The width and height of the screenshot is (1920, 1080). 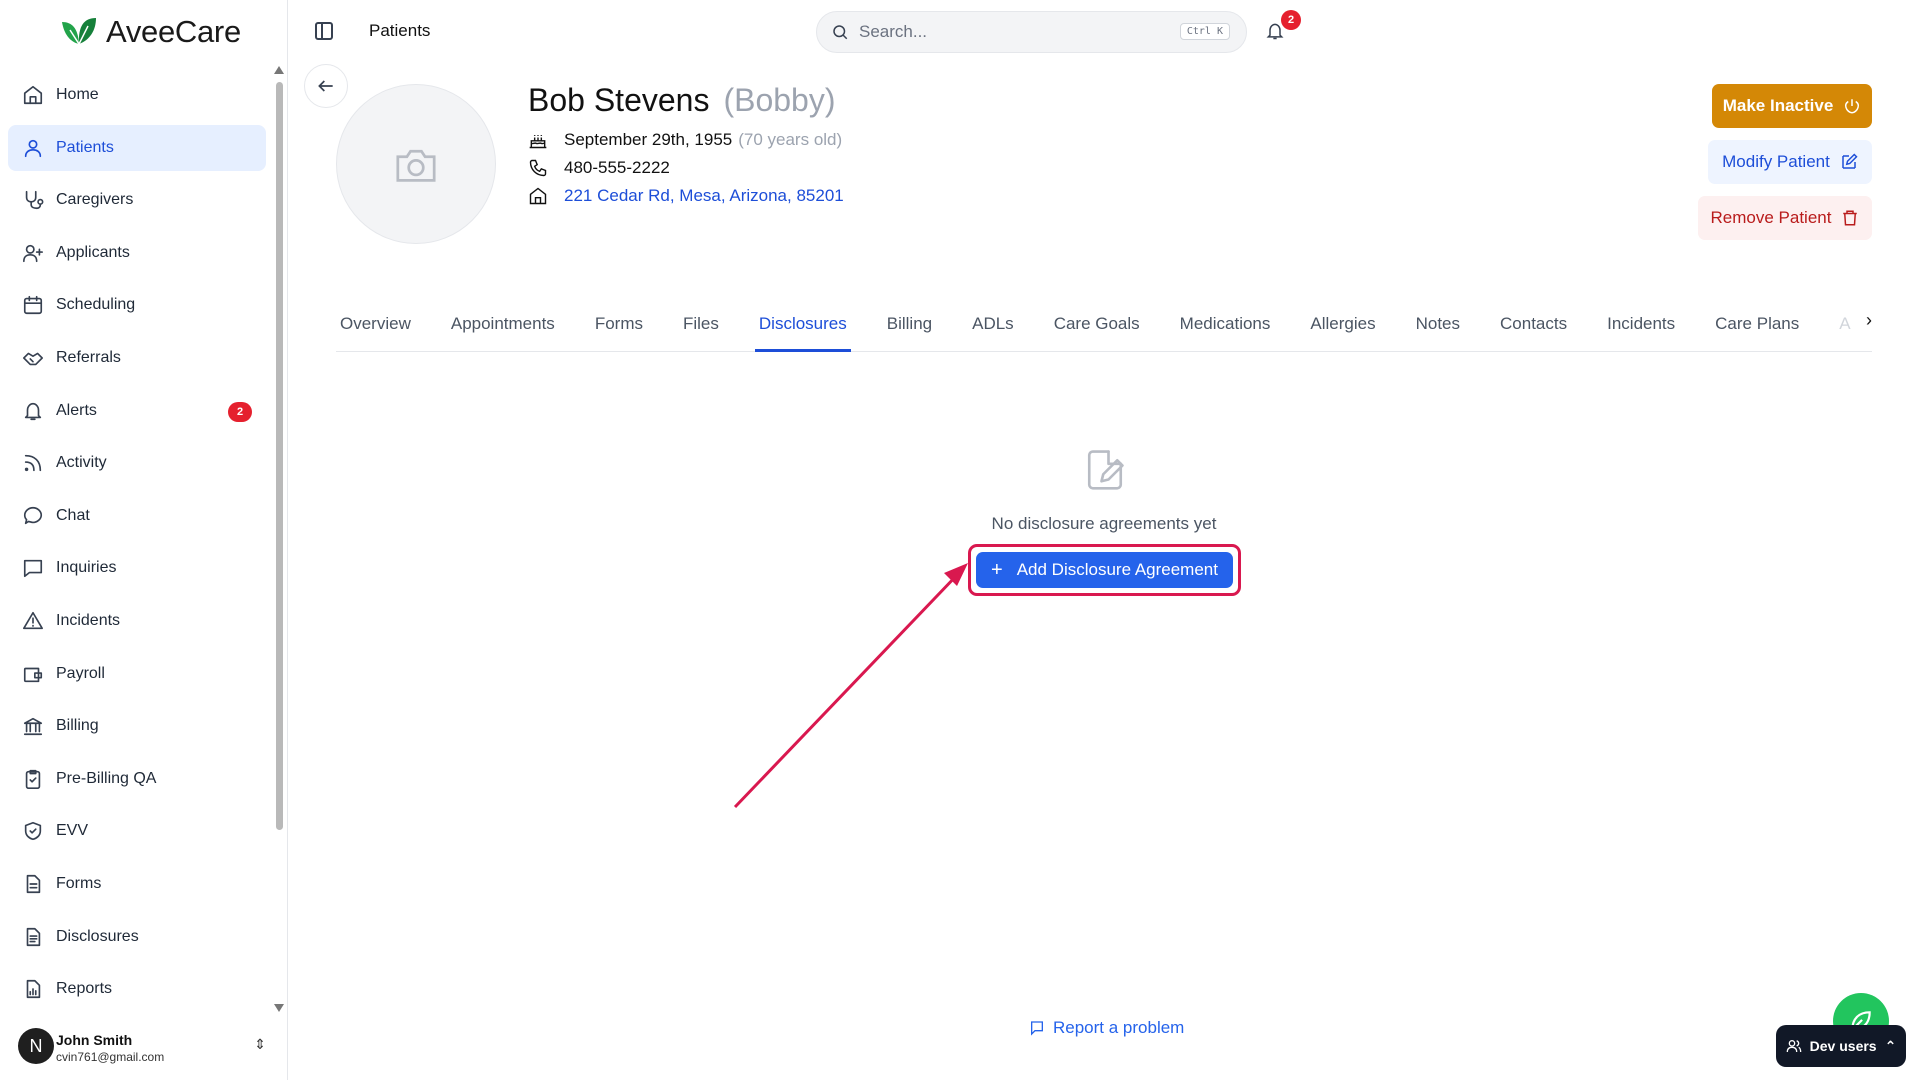 I want to click on patient-age: (70 years old), so click(x=790, y=139).